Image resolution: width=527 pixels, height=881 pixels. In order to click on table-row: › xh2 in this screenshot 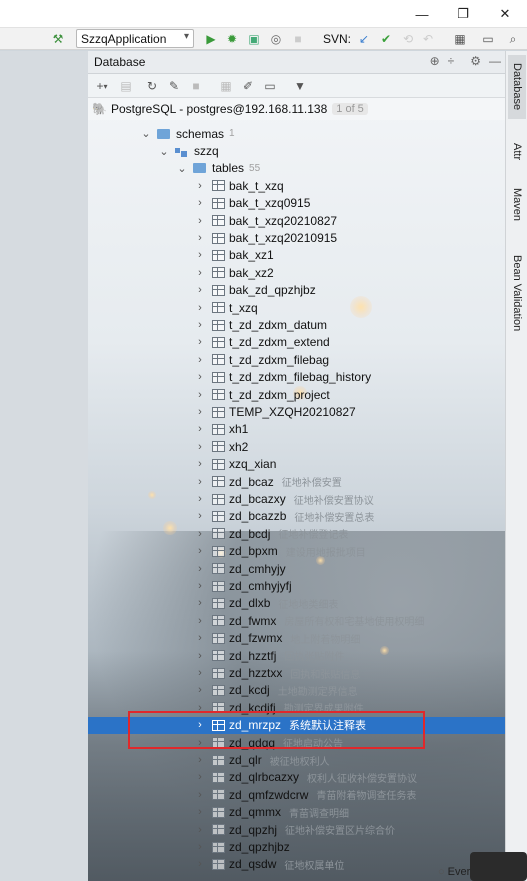, I will do `click(296, 446)`.